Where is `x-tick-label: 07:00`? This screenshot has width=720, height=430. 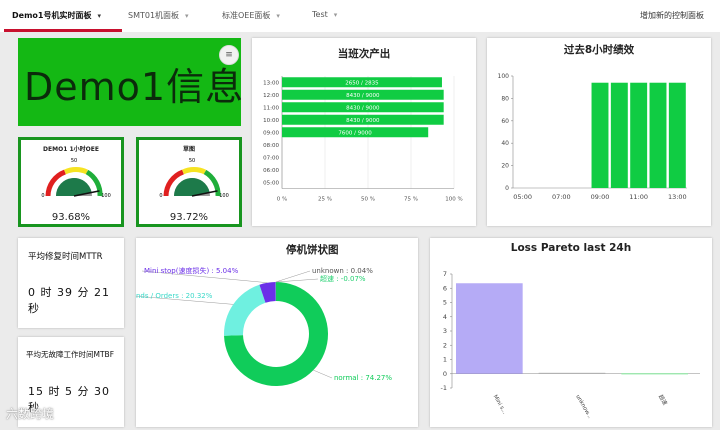
x-tick-label: 07:00 is located at coordinates (561, 197).